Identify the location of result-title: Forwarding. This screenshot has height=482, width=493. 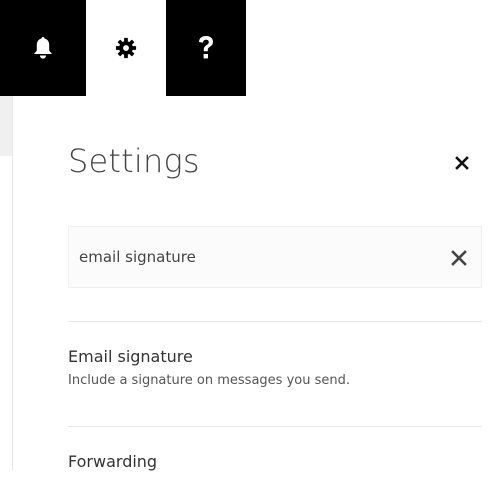
(113, 461).